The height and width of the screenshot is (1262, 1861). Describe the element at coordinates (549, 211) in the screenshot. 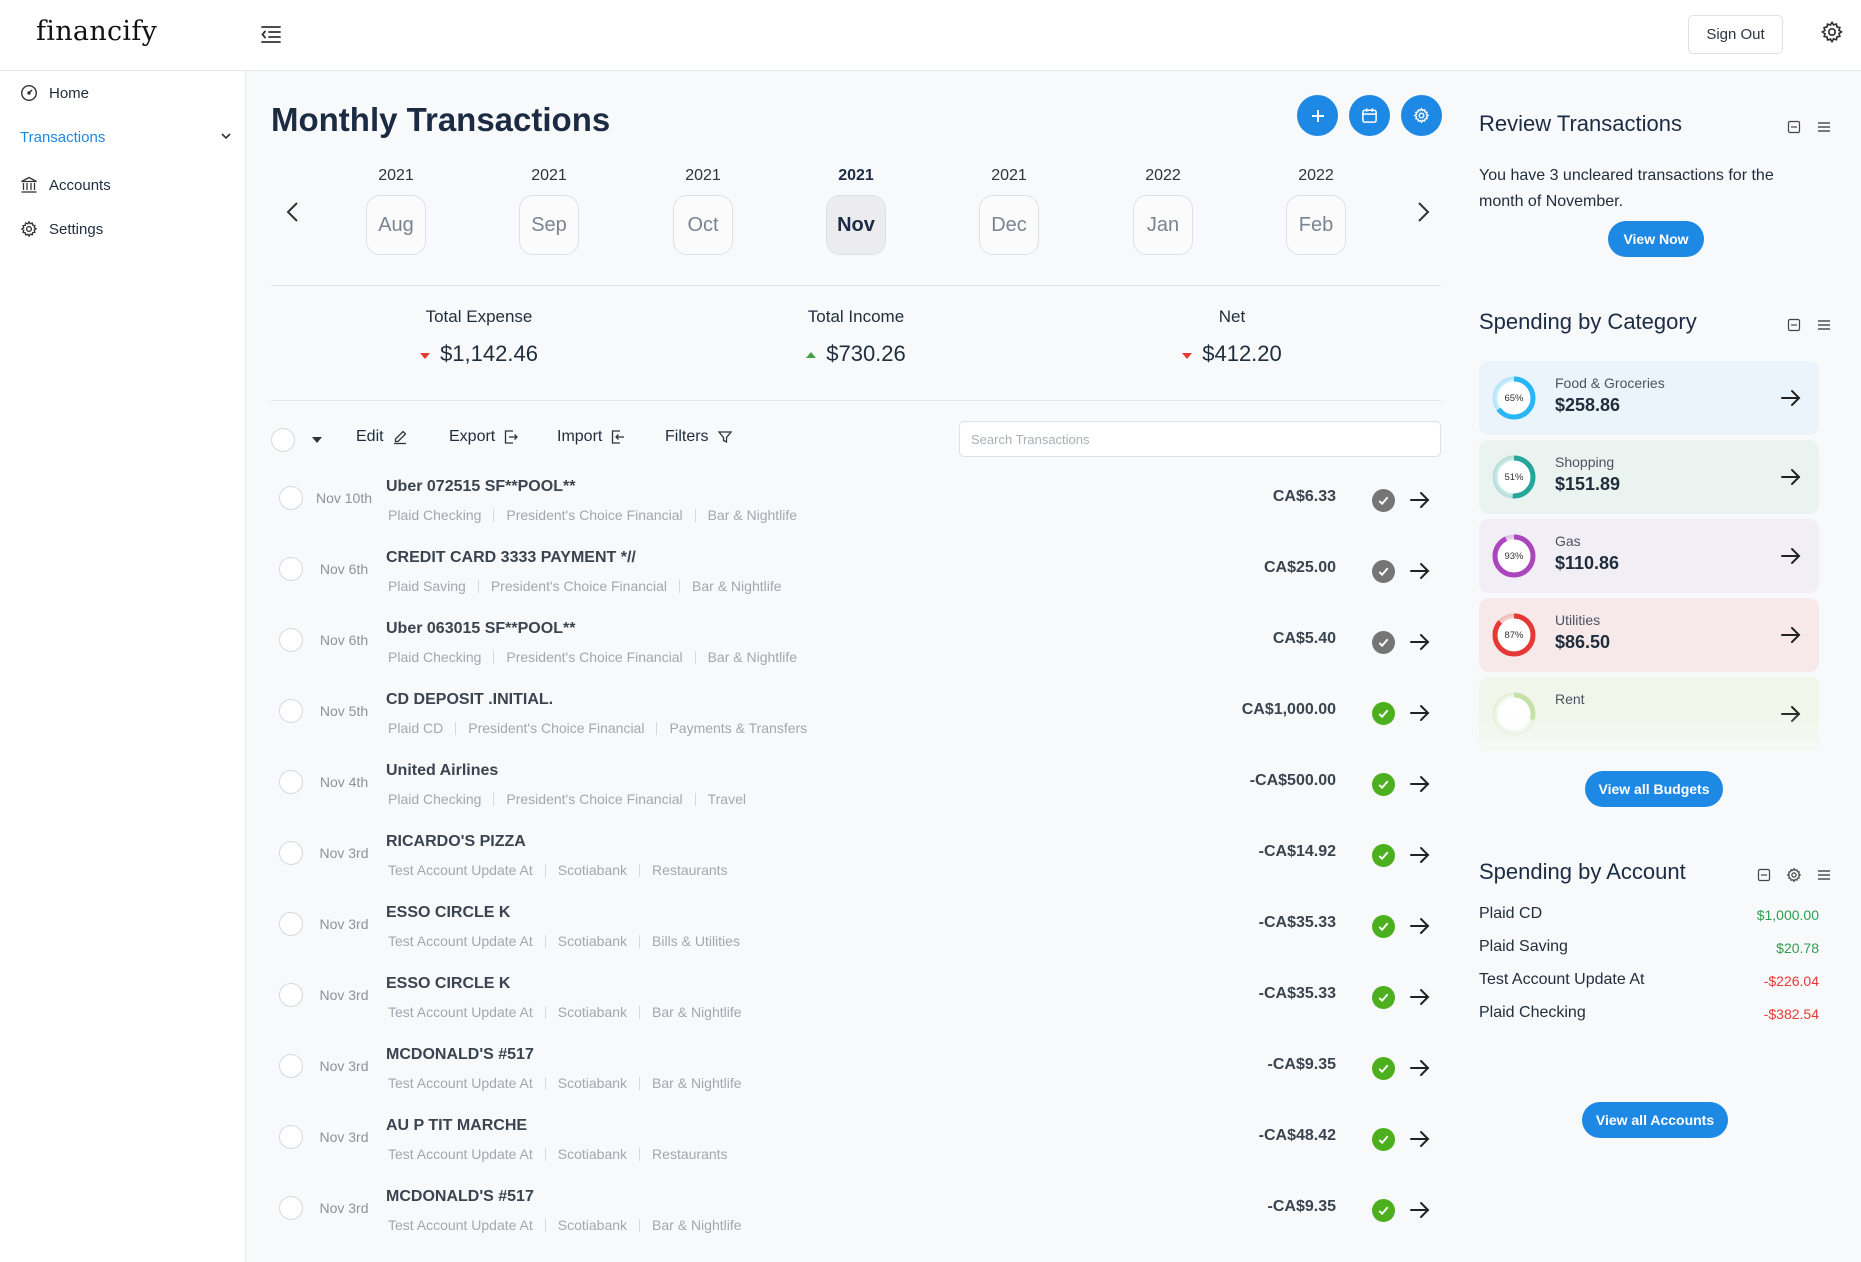

I see `month-item: 2021 Sep` at that location.